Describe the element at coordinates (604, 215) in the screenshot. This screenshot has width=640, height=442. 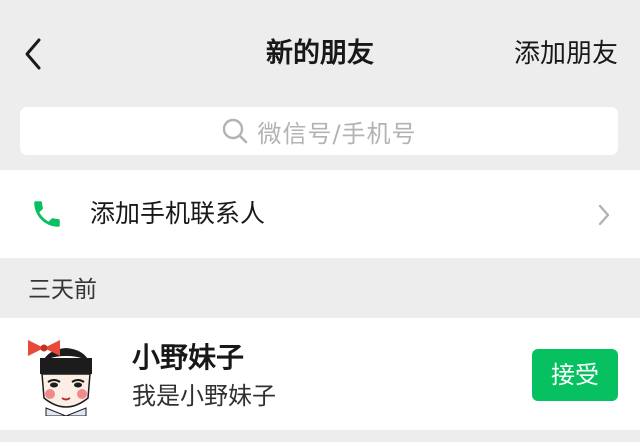
I see `chevron-right-icon` at that location.